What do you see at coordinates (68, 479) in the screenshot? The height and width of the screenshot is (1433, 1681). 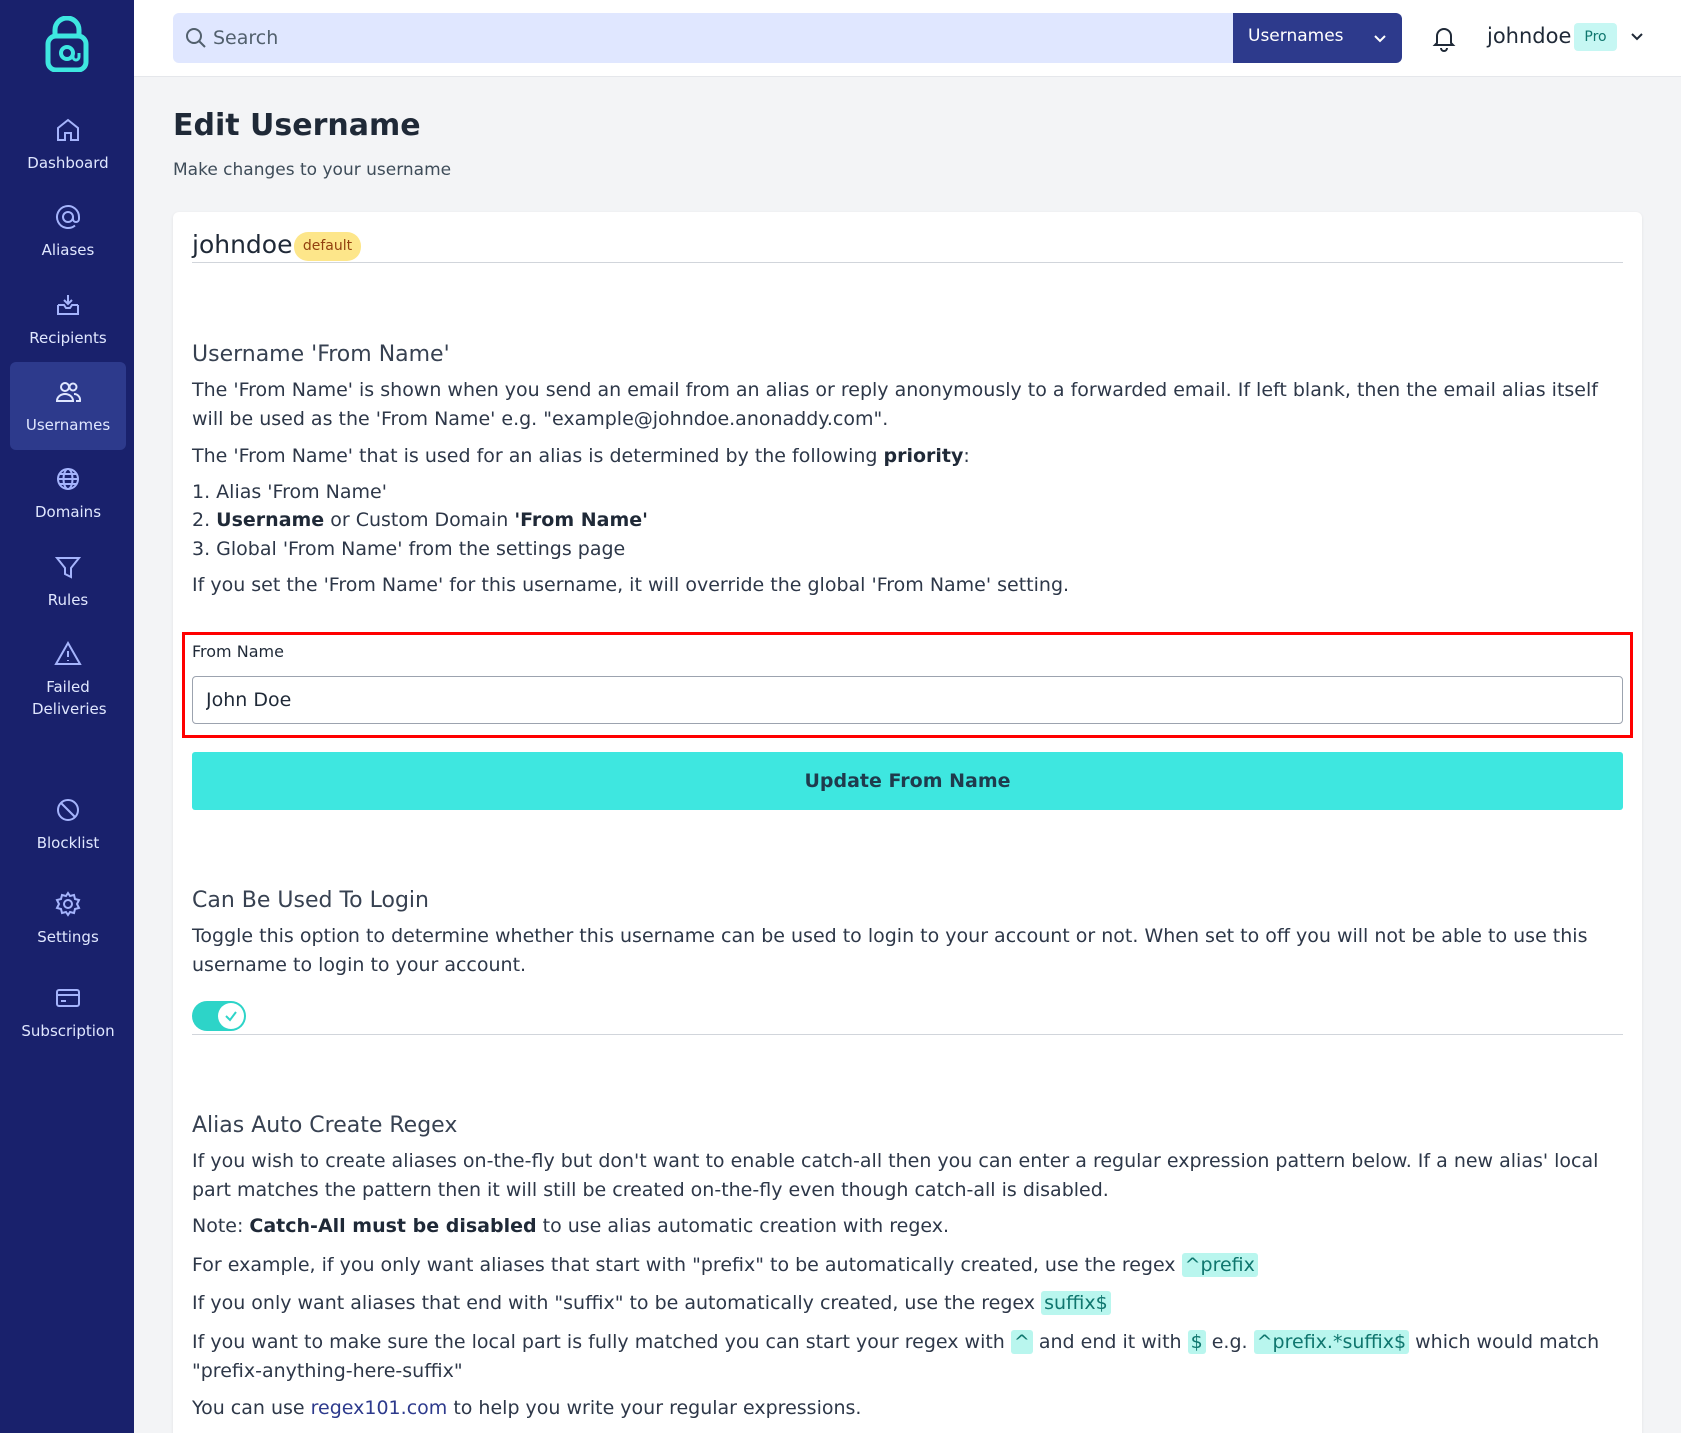 I see `globe-icon` at bounding box center [68, 479].